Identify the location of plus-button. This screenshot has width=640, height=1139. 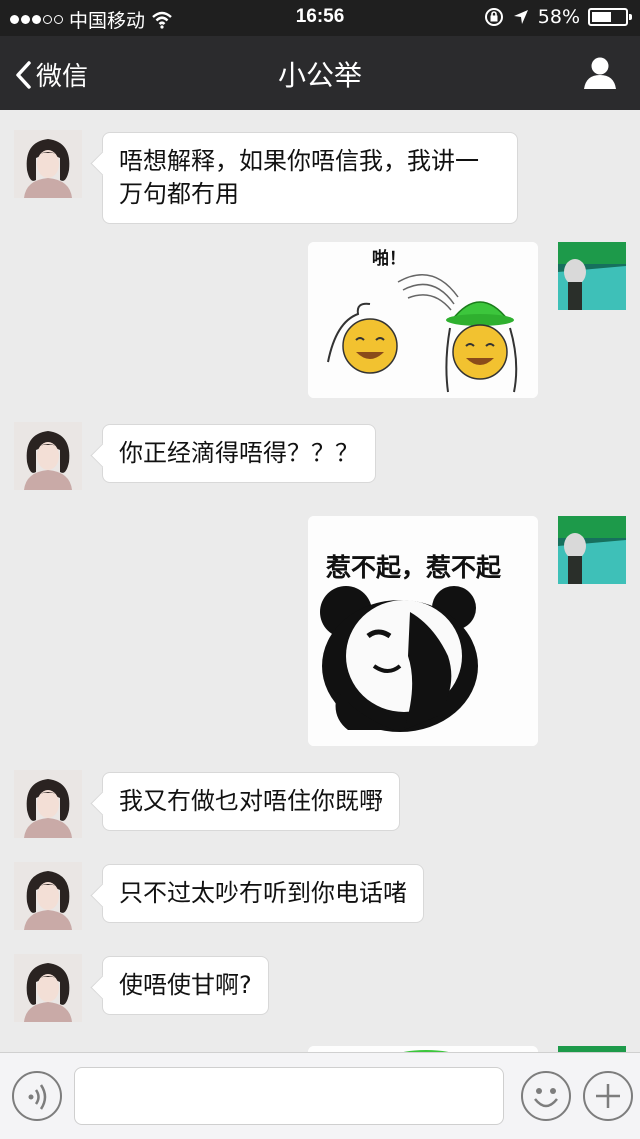
(608, 1096).